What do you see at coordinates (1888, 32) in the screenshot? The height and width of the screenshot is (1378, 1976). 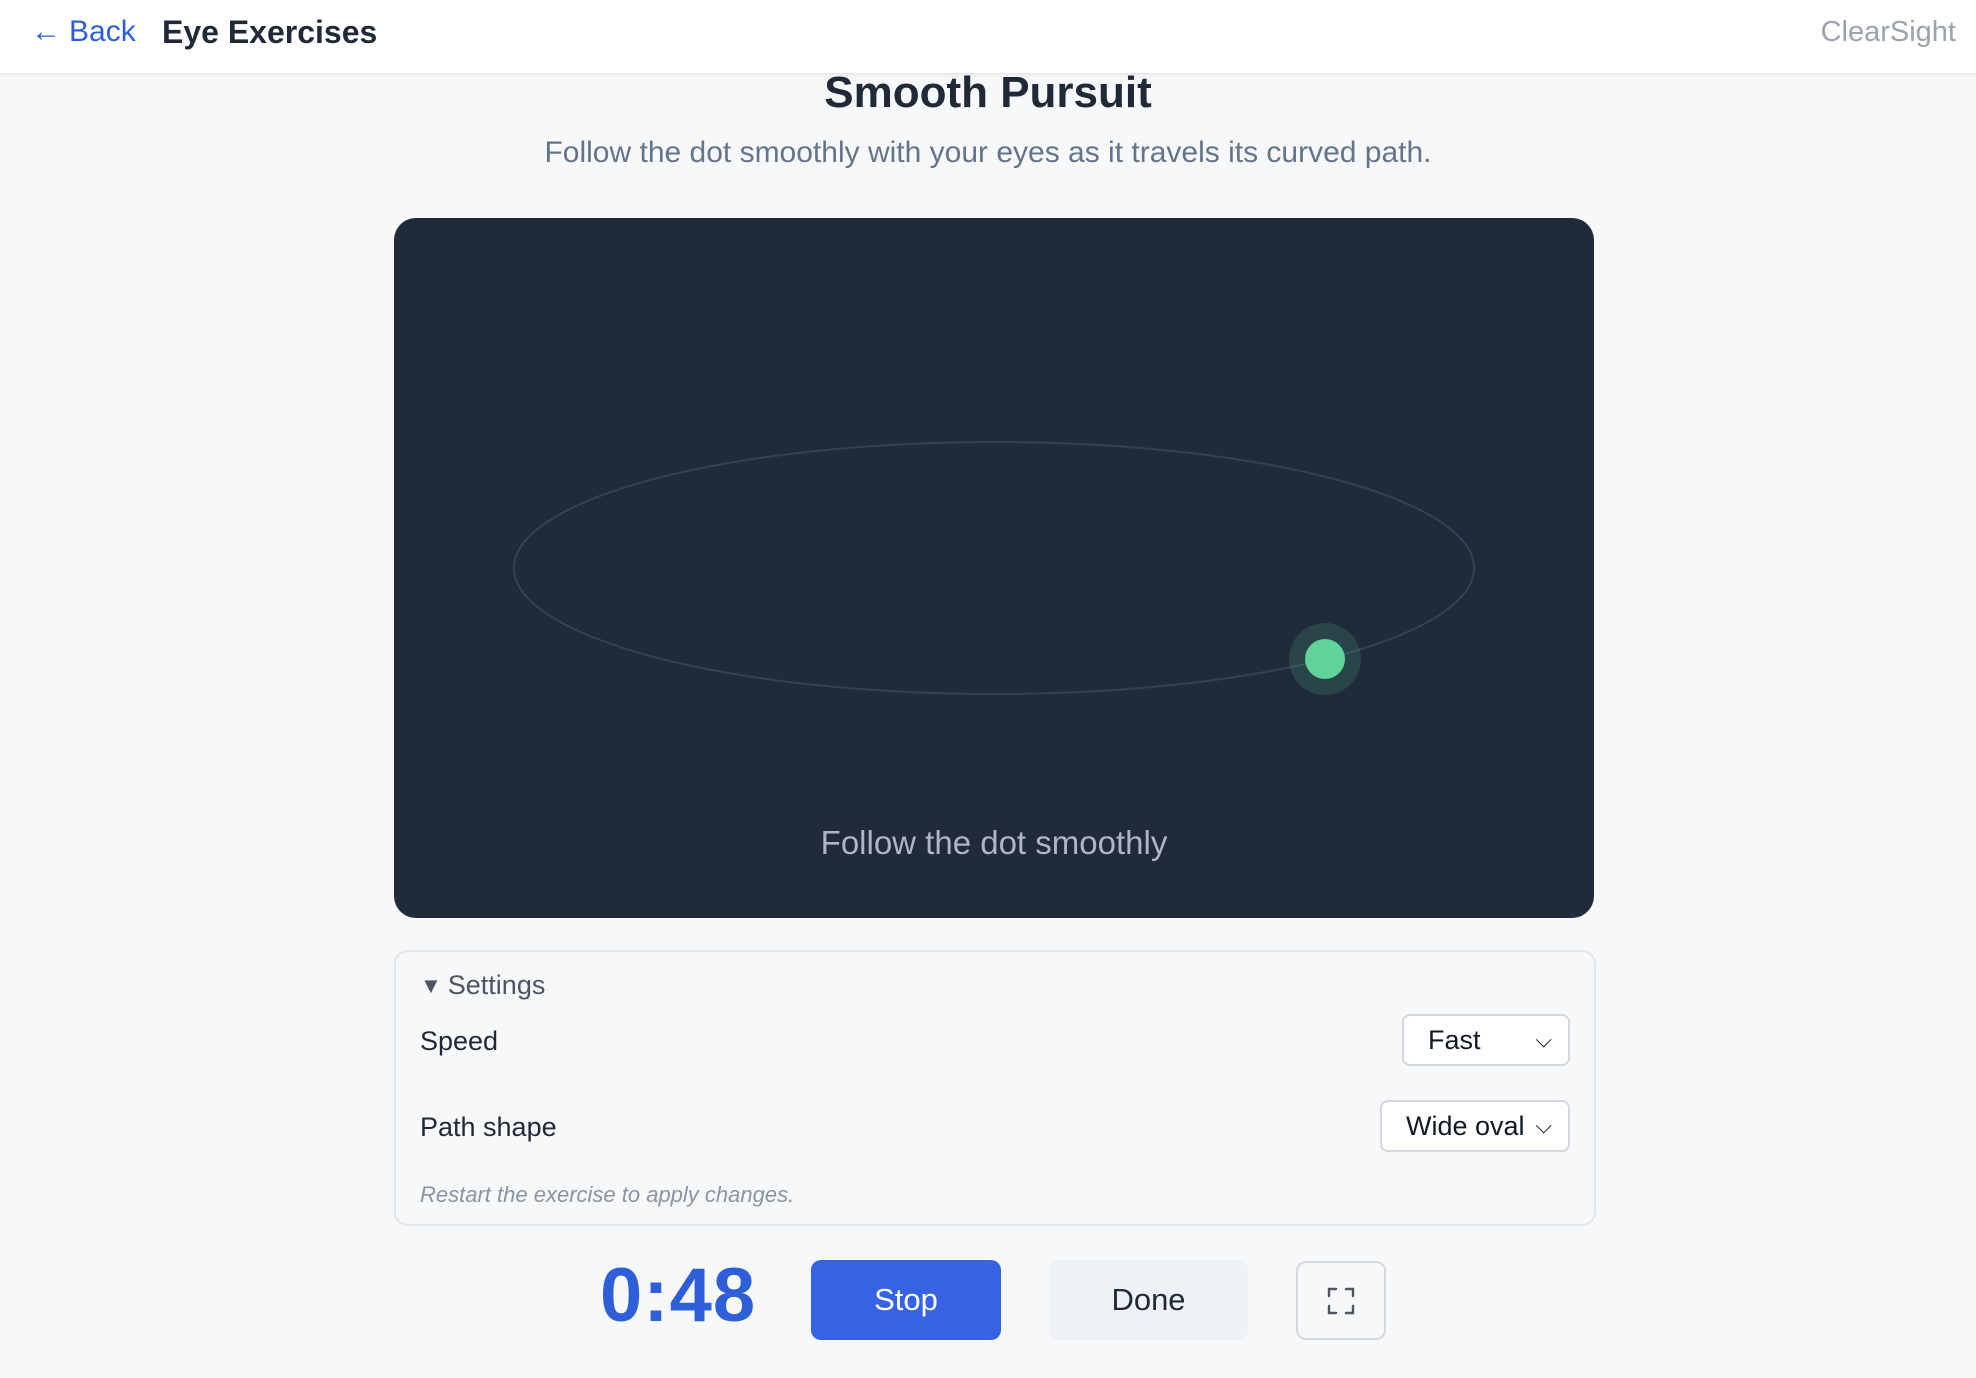 I see `brand-logo: ClearSight` at bounding box center [1888, 32].